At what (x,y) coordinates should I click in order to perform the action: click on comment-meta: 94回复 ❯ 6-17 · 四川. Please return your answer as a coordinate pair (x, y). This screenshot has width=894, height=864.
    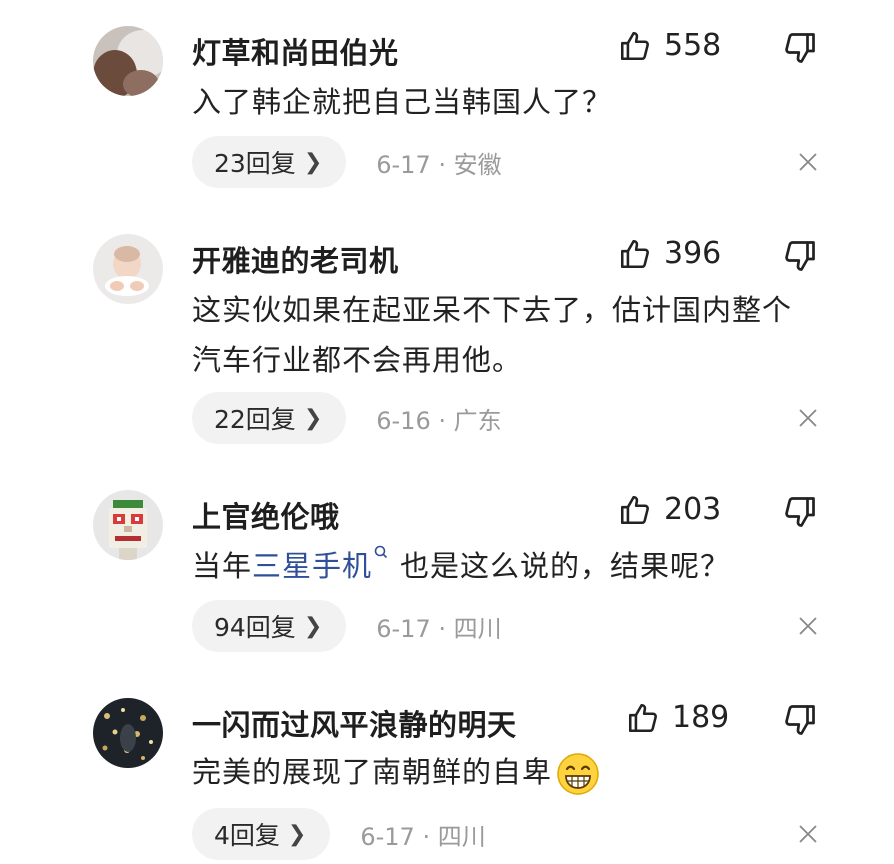
    Looking at the image, I should click on (347, 626).